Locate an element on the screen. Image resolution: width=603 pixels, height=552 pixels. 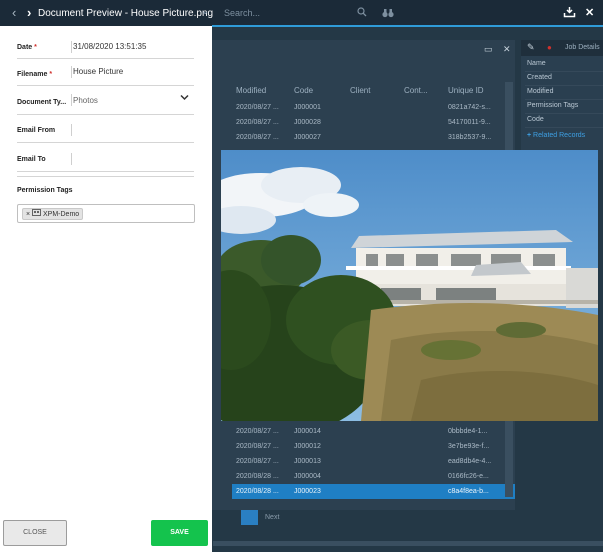
table-cell: J000028 is located at coordinates (307, 122).